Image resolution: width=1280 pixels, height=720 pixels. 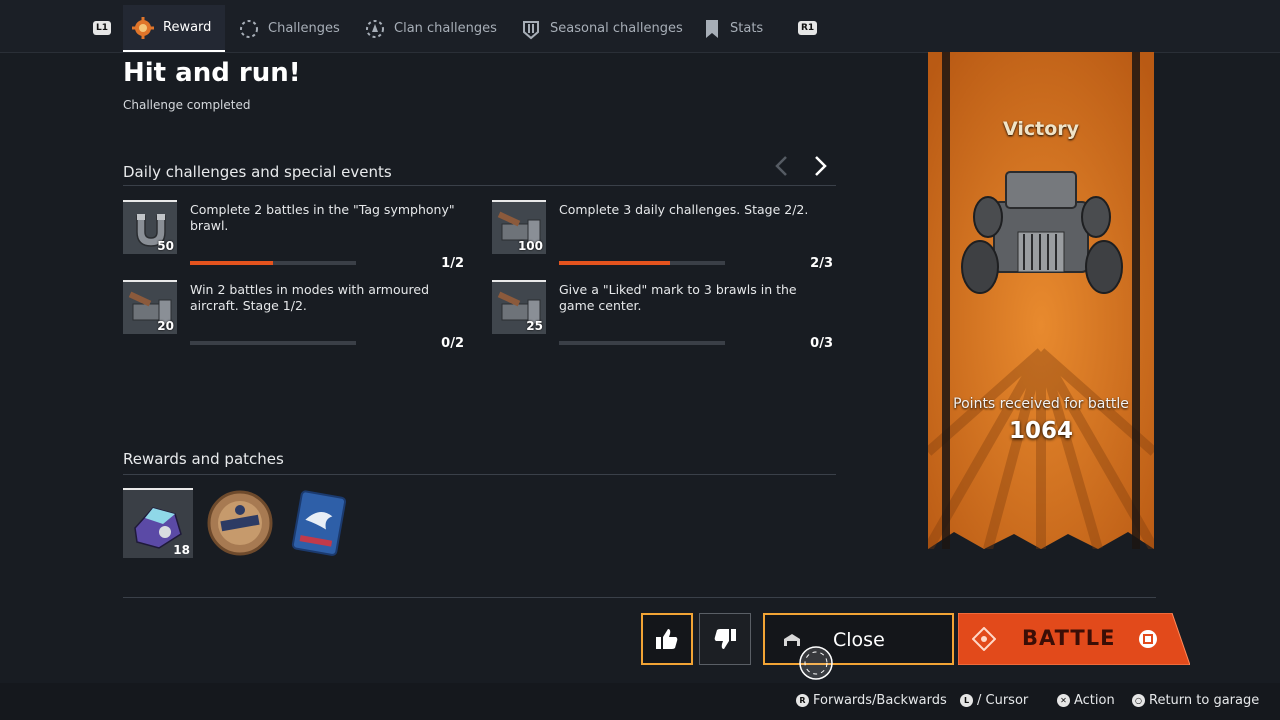 What do you see at coordinates (684, 209) in the screenshot?
I see `challenge-description: Complete 3 daily challenges. Stage 2/2.` at bounding box center [684, 209].